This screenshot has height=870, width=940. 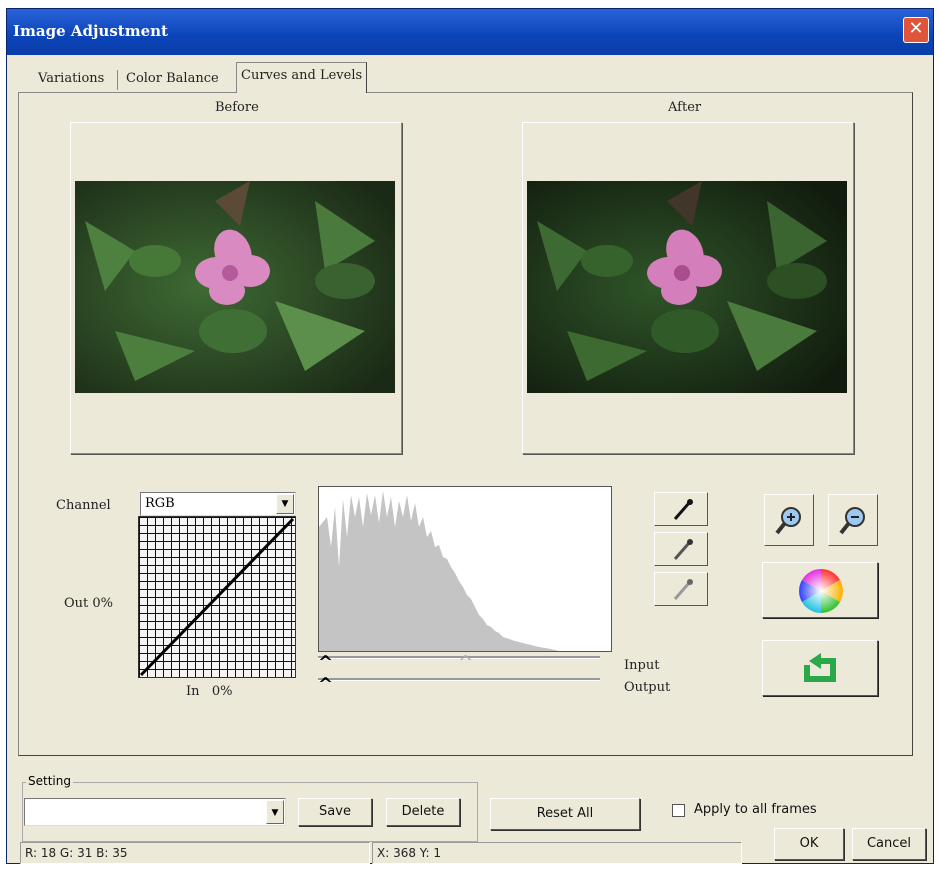 What do you see at coordinates (755, 809) in the screenshot?
I see `apply-all-label: Apply to all frames` at bounding box center [755, 809].